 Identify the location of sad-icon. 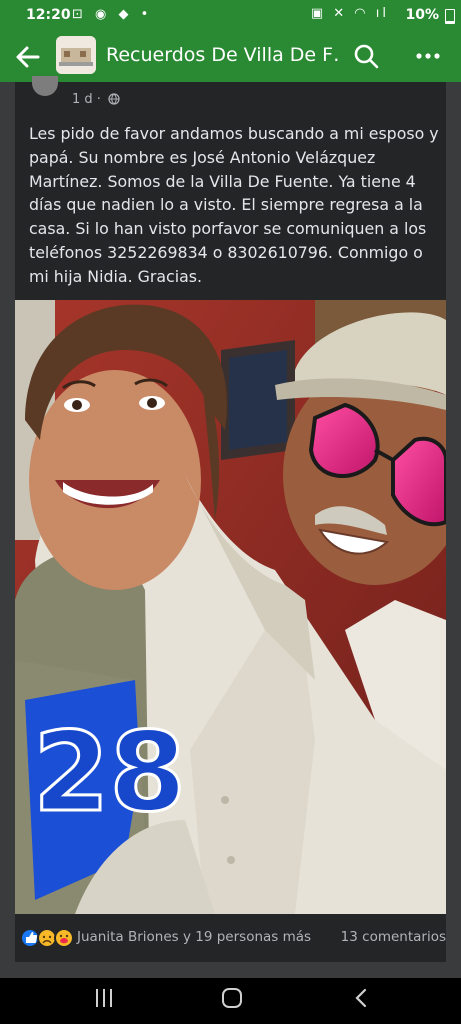
(47, 938).